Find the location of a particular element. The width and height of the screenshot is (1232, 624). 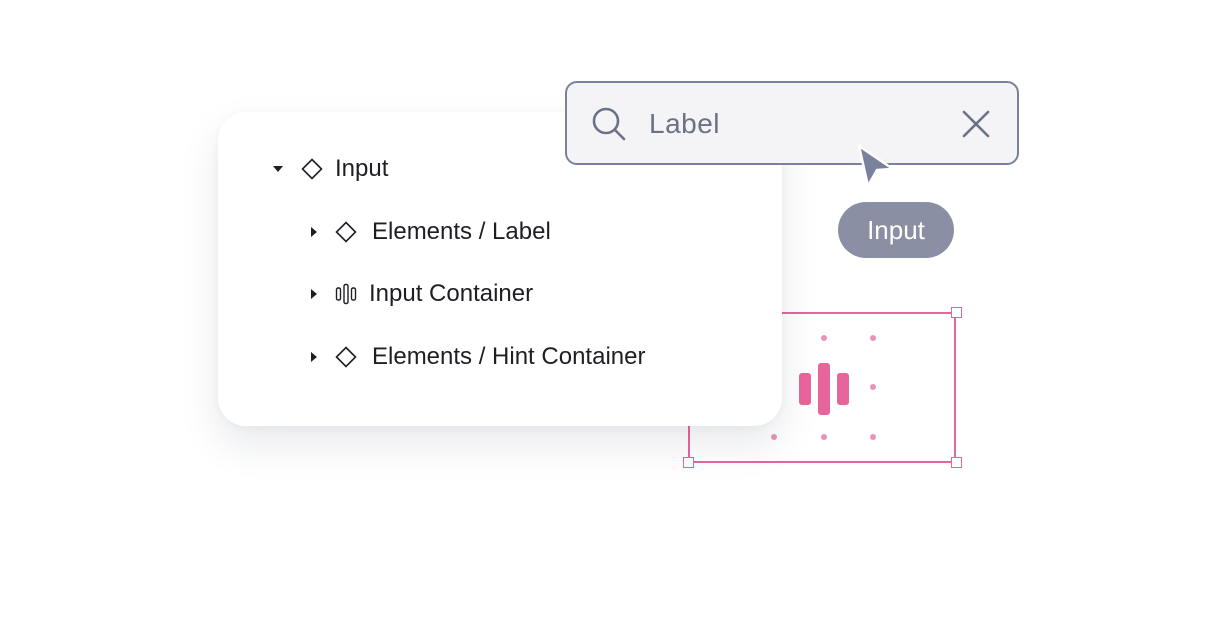

layer-row-input-container: Input Container is located at coordinates (422, 294).